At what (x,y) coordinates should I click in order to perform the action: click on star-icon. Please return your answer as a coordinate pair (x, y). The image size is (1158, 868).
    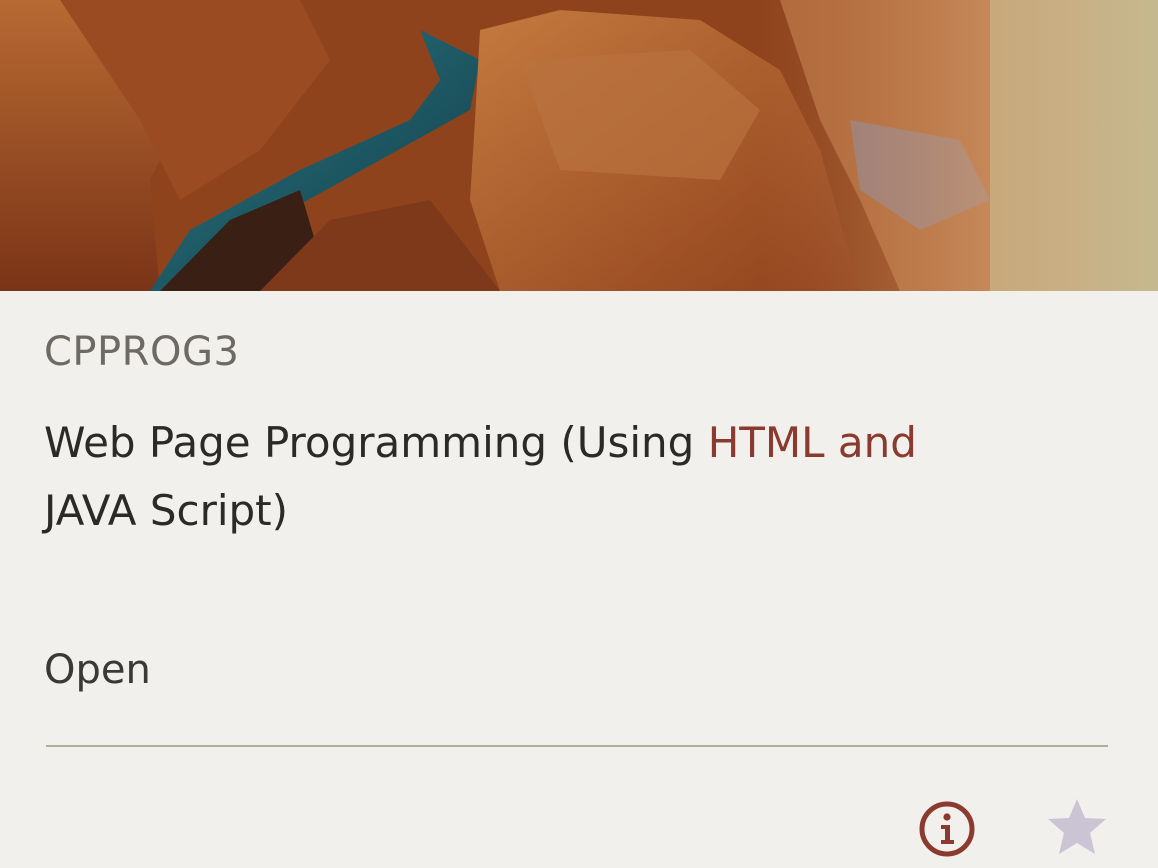
    Looking at the image, I should click on (1077, 826).